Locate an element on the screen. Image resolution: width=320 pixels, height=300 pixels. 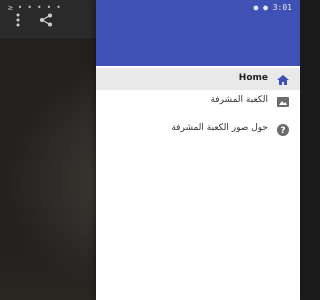
drawer-header: ● ● 3:01 is located at coordinates (198, 33).